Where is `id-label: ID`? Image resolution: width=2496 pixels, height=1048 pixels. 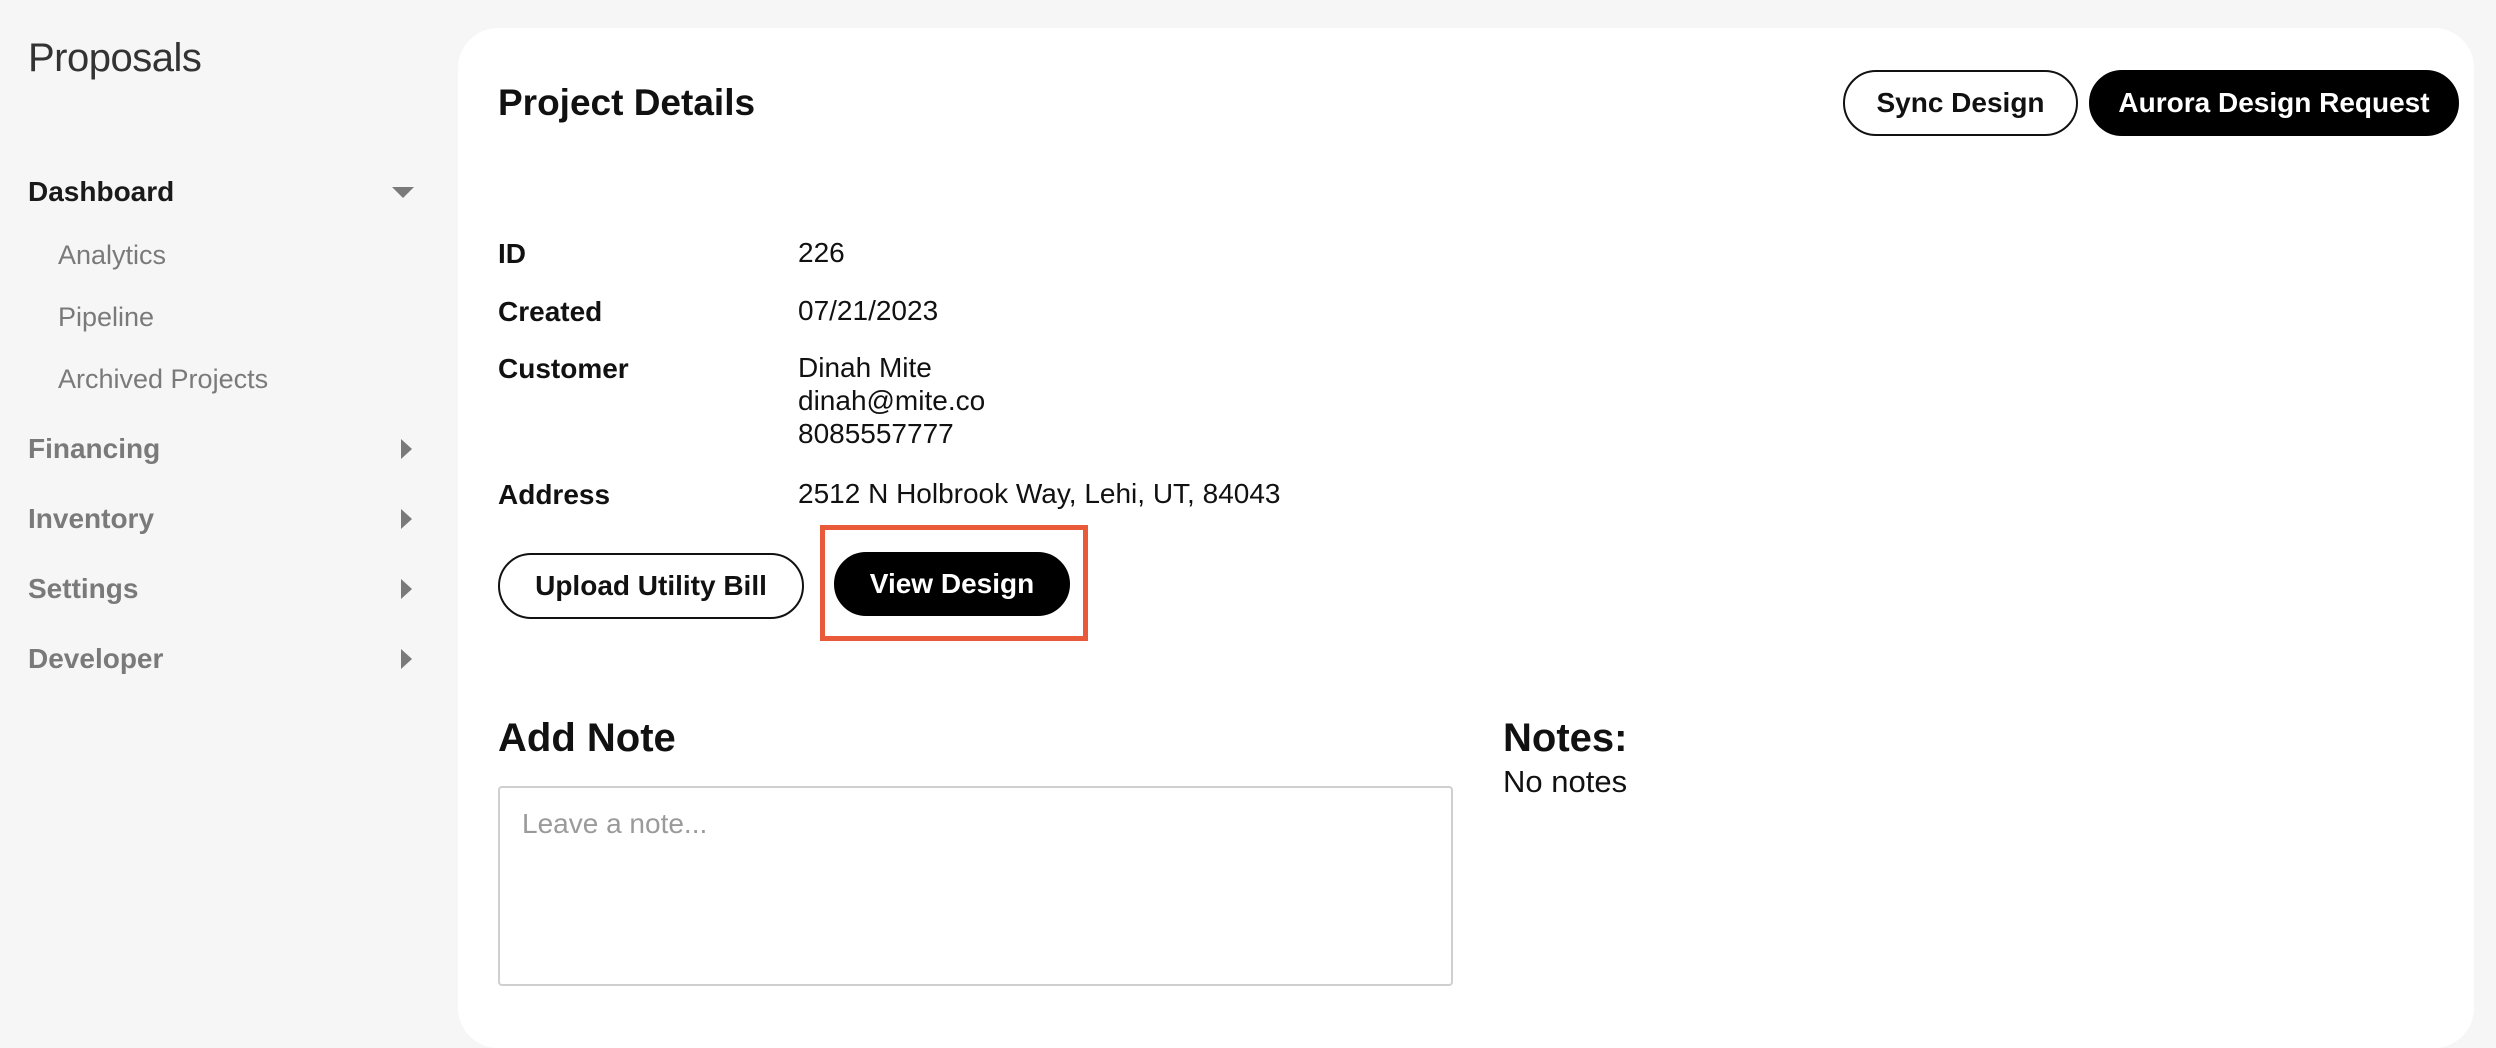
id-label: ID is located at coordinates (512, 253).